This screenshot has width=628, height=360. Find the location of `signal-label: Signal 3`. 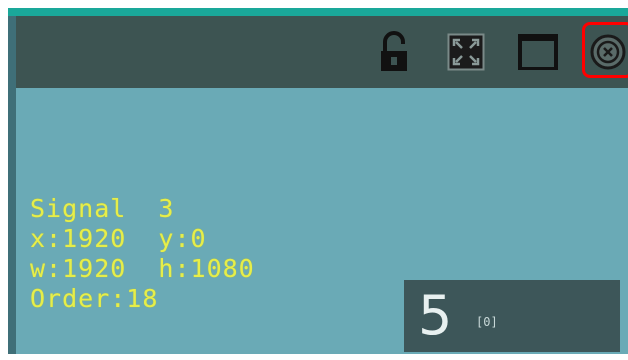

signal-label: Signal 3 is located at coordinates (102, 208).